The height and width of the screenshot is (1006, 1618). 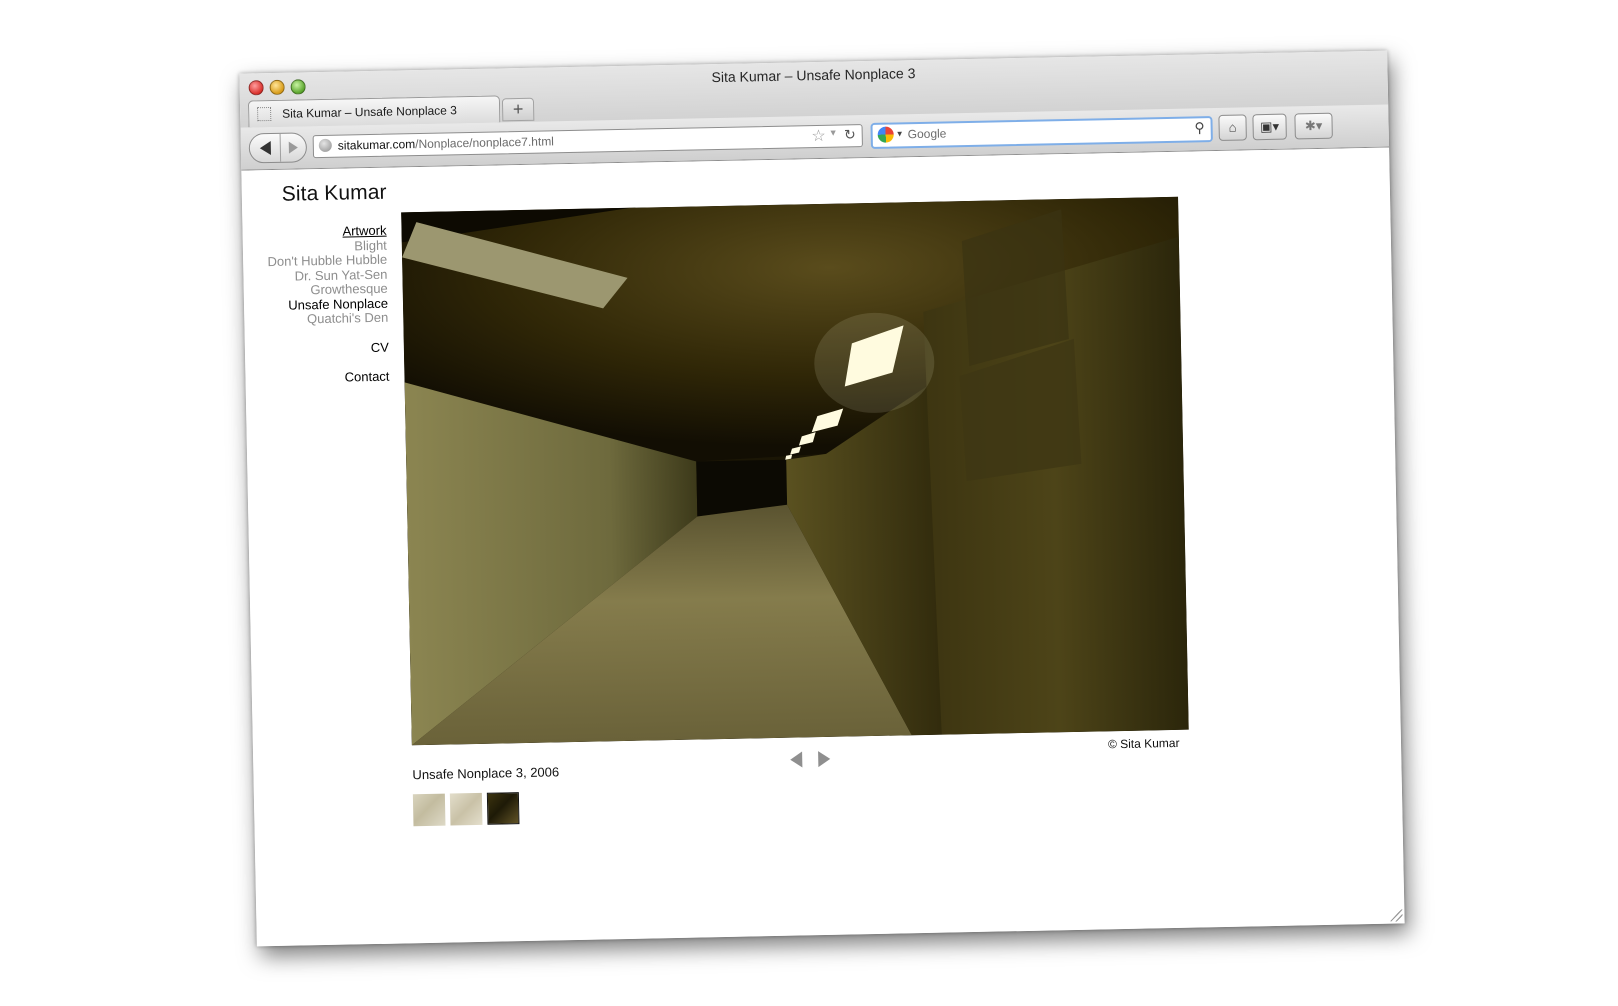 I want to click on back-button, so click(x=265, y=148).